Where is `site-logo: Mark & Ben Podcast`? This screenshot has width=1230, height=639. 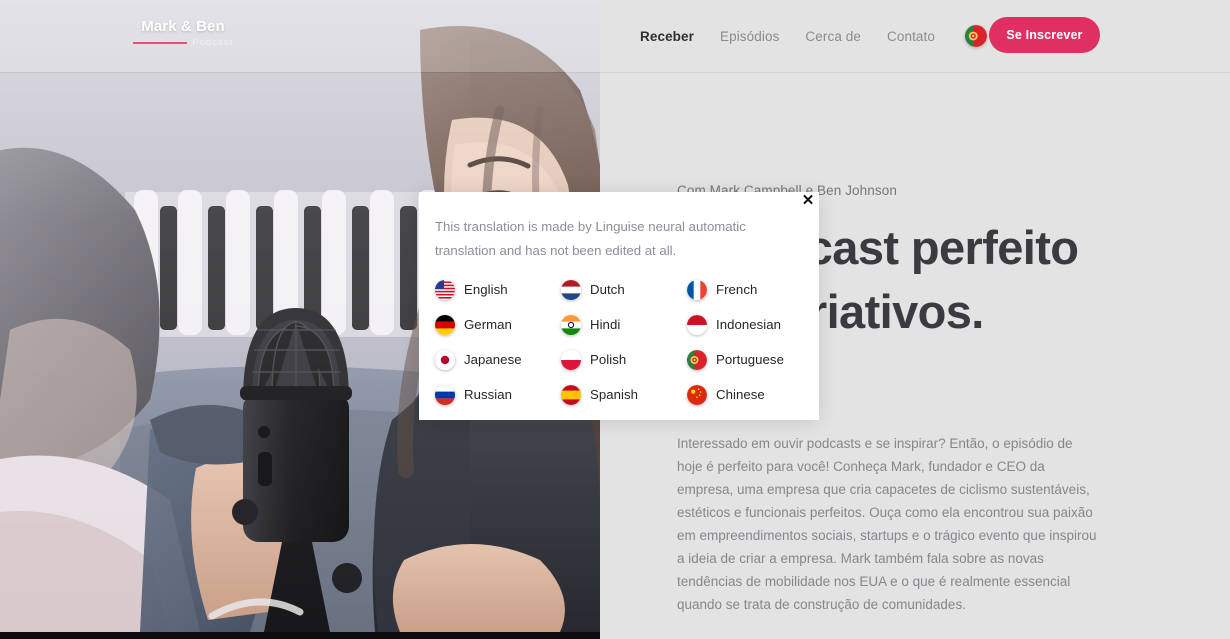
site-logo: Mark & Ben Podcast is located at coordinates (183, 33).